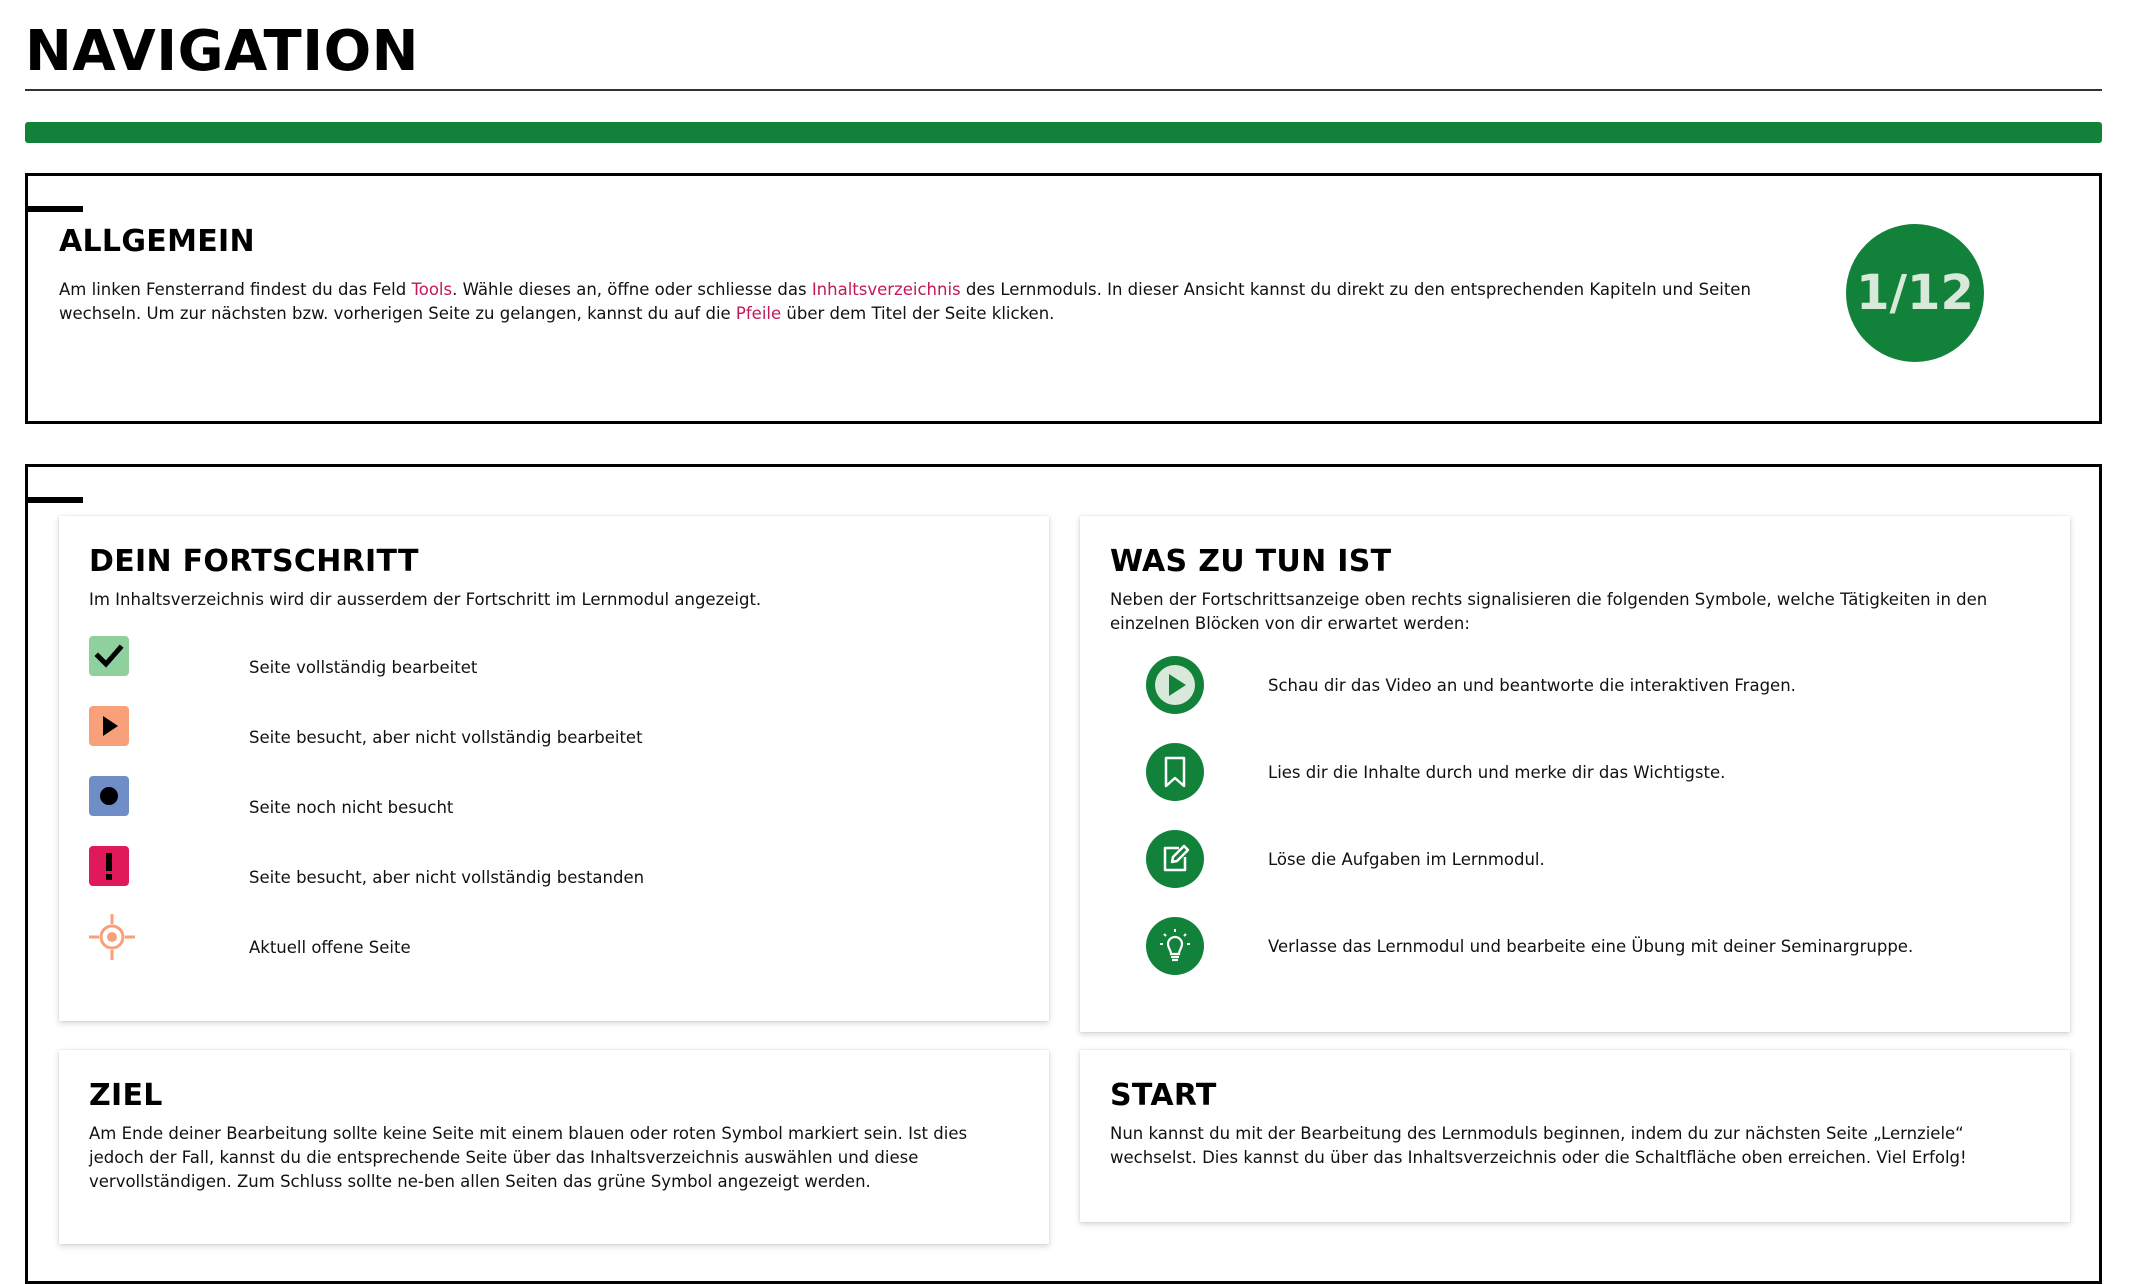  I want to click on todo-card-heading: WAS ZU TUN IST, so click(1251, 561).